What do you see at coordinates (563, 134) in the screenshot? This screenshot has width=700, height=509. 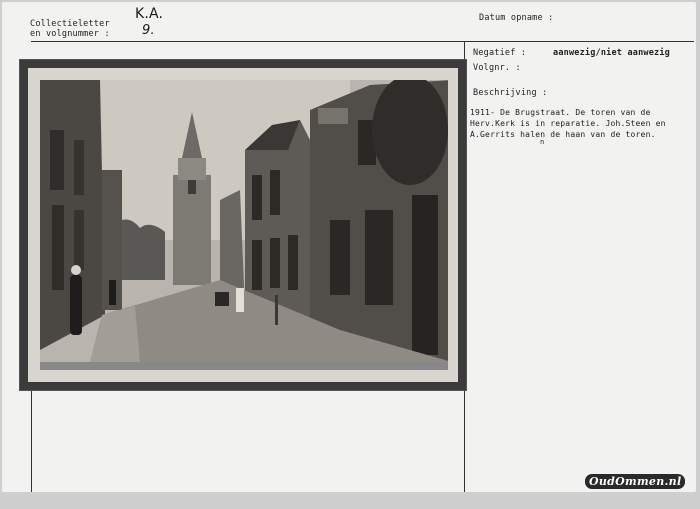 I see `description-line-3: A.Gerrits halen de haan van de toren.` at bounding box center [563, 134].